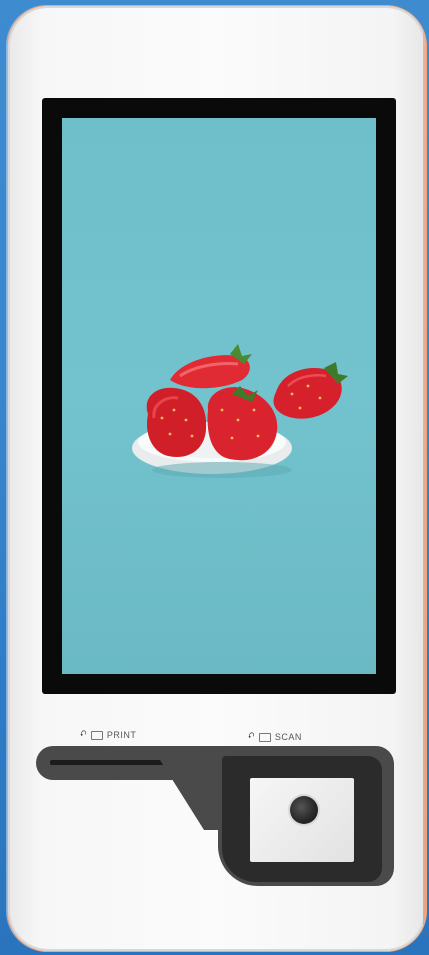 This screenshot has height=955, width=429. What do you see at coordinates (121, 735) in the screenshot?
I see `print-label-text: PRINT` at bounding box center [121, 735].